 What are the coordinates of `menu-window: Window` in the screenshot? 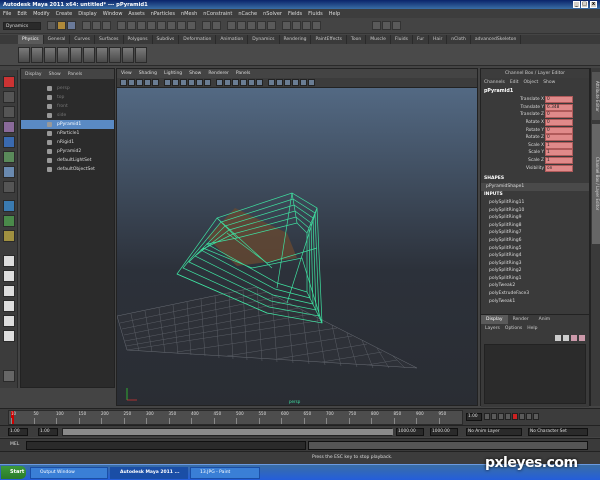 It's located at (113, 14).